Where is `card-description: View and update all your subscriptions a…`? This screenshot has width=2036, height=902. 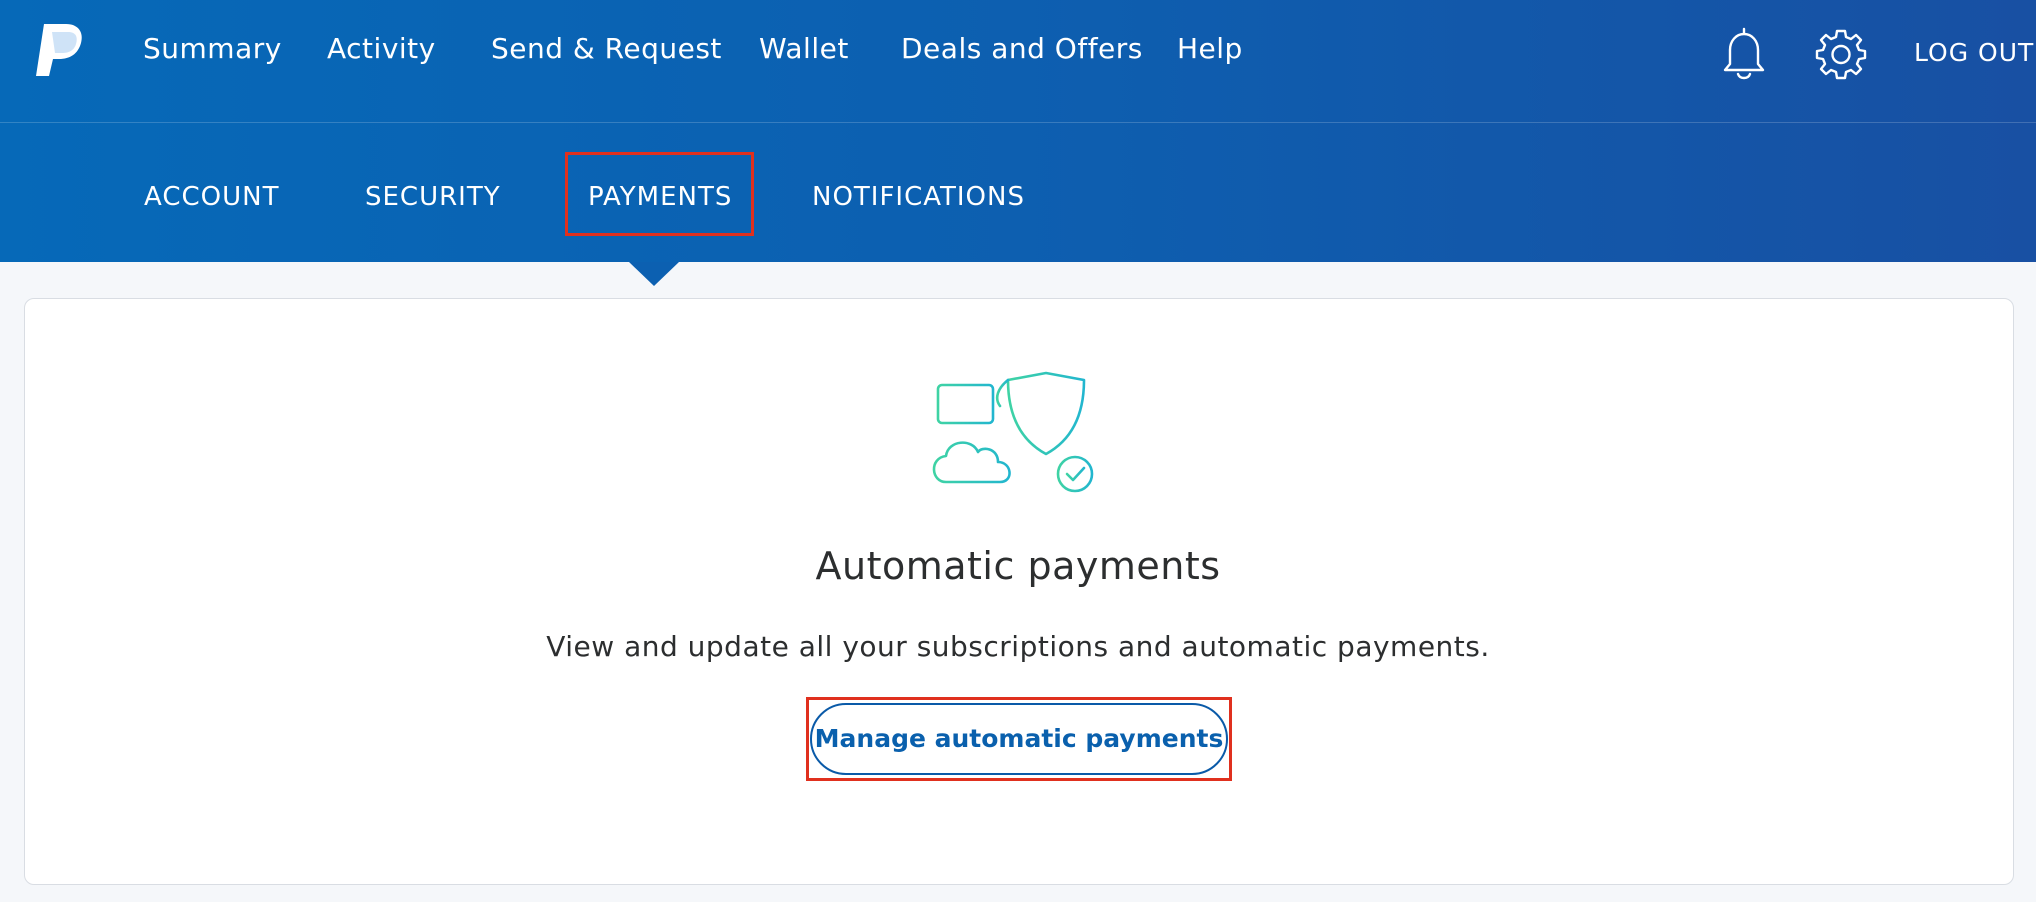
card-description: View and update all your subscriptions a… is located at coordinates (1018, 646).